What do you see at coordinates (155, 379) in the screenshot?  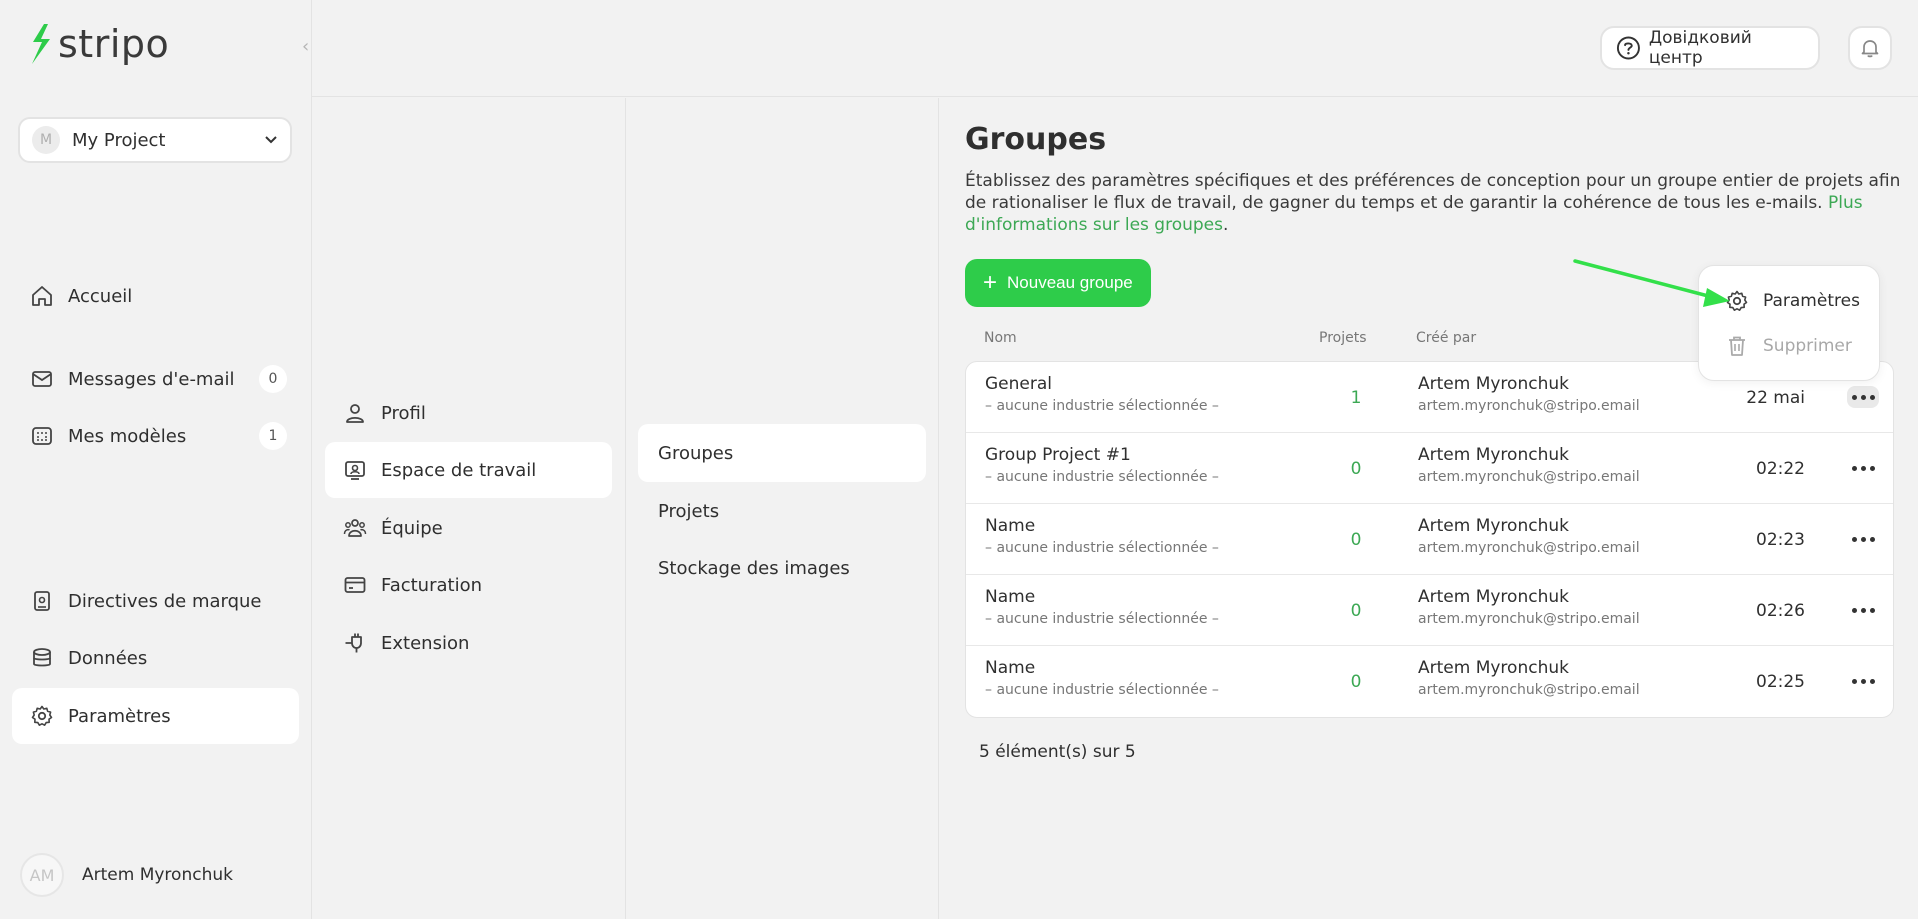 I see `sidebar-item-messages: Messages d'e-mail 0` at bounding box center [155, 379].